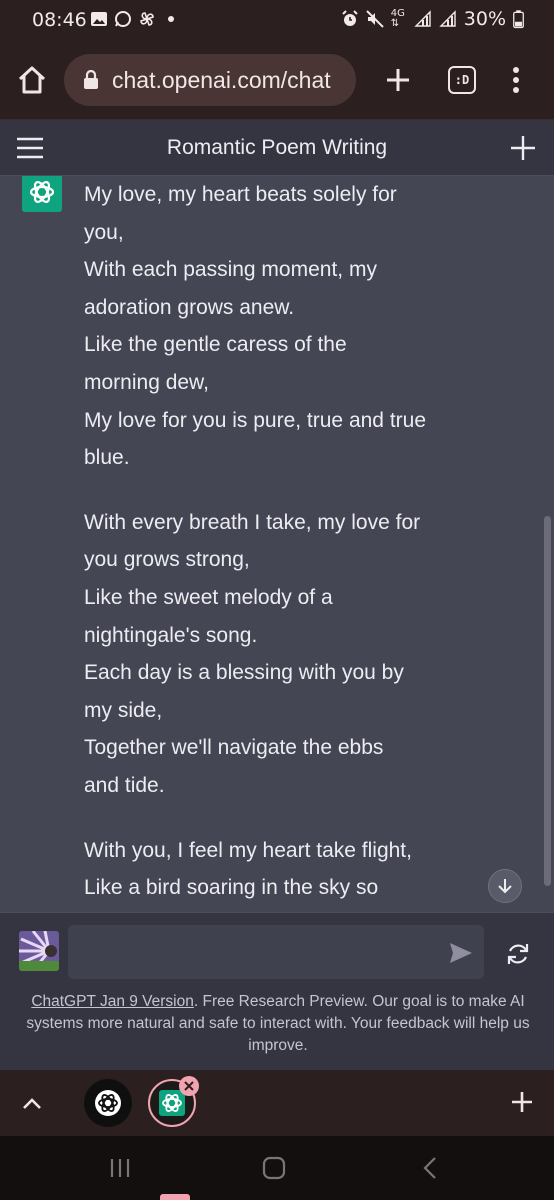 The width and height of the screenshot is (554, 1200). What do you see at coordinates (240, 194) in the screenshot?
I see `poem-line: My love, my heart beats solely for` at bounding box center [240, 194].